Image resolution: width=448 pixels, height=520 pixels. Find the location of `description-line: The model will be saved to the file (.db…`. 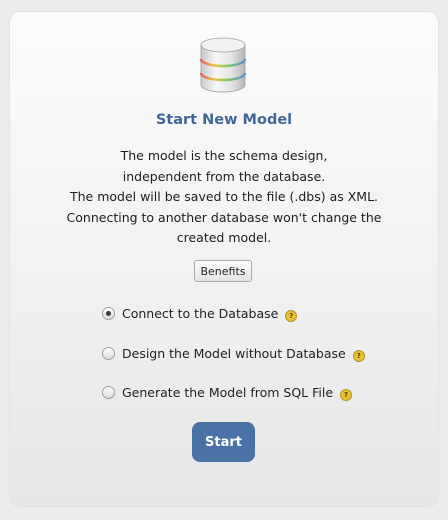

description-line: The model will be saved to the file (.db… is located at coordinates (224, 196).